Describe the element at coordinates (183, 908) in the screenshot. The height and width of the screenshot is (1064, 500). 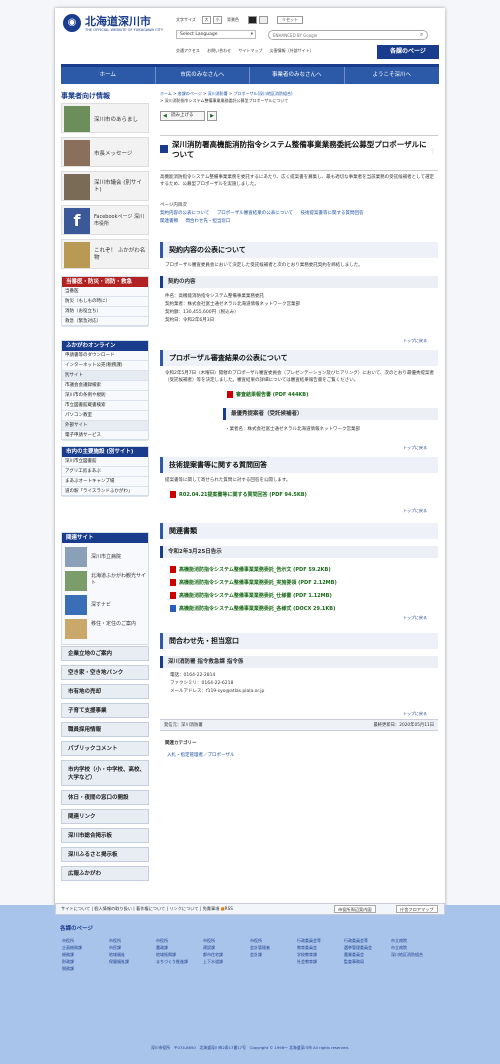
I see `footer-link: リンクについて` at that location.